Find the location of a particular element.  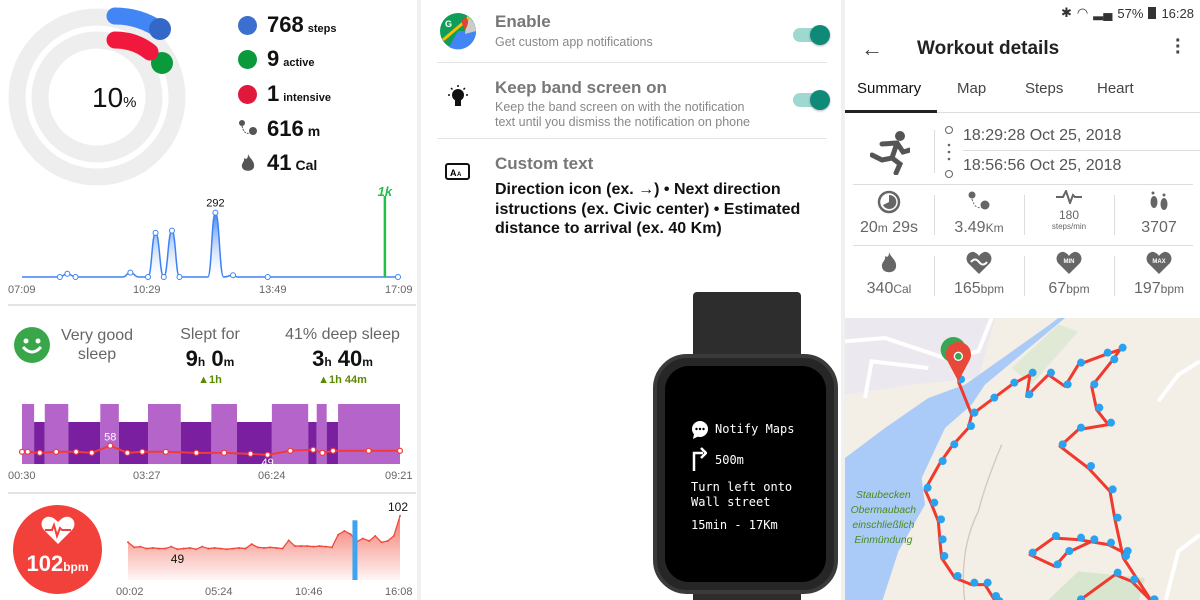

running-icon is located at coordinates (890, 153).